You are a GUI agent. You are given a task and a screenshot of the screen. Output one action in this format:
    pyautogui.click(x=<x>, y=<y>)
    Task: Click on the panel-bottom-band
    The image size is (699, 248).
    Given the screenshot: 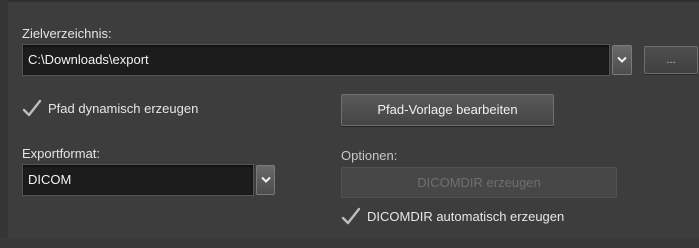 What is the action you would take?
    pyautogui.click(x=349, y=243)
    